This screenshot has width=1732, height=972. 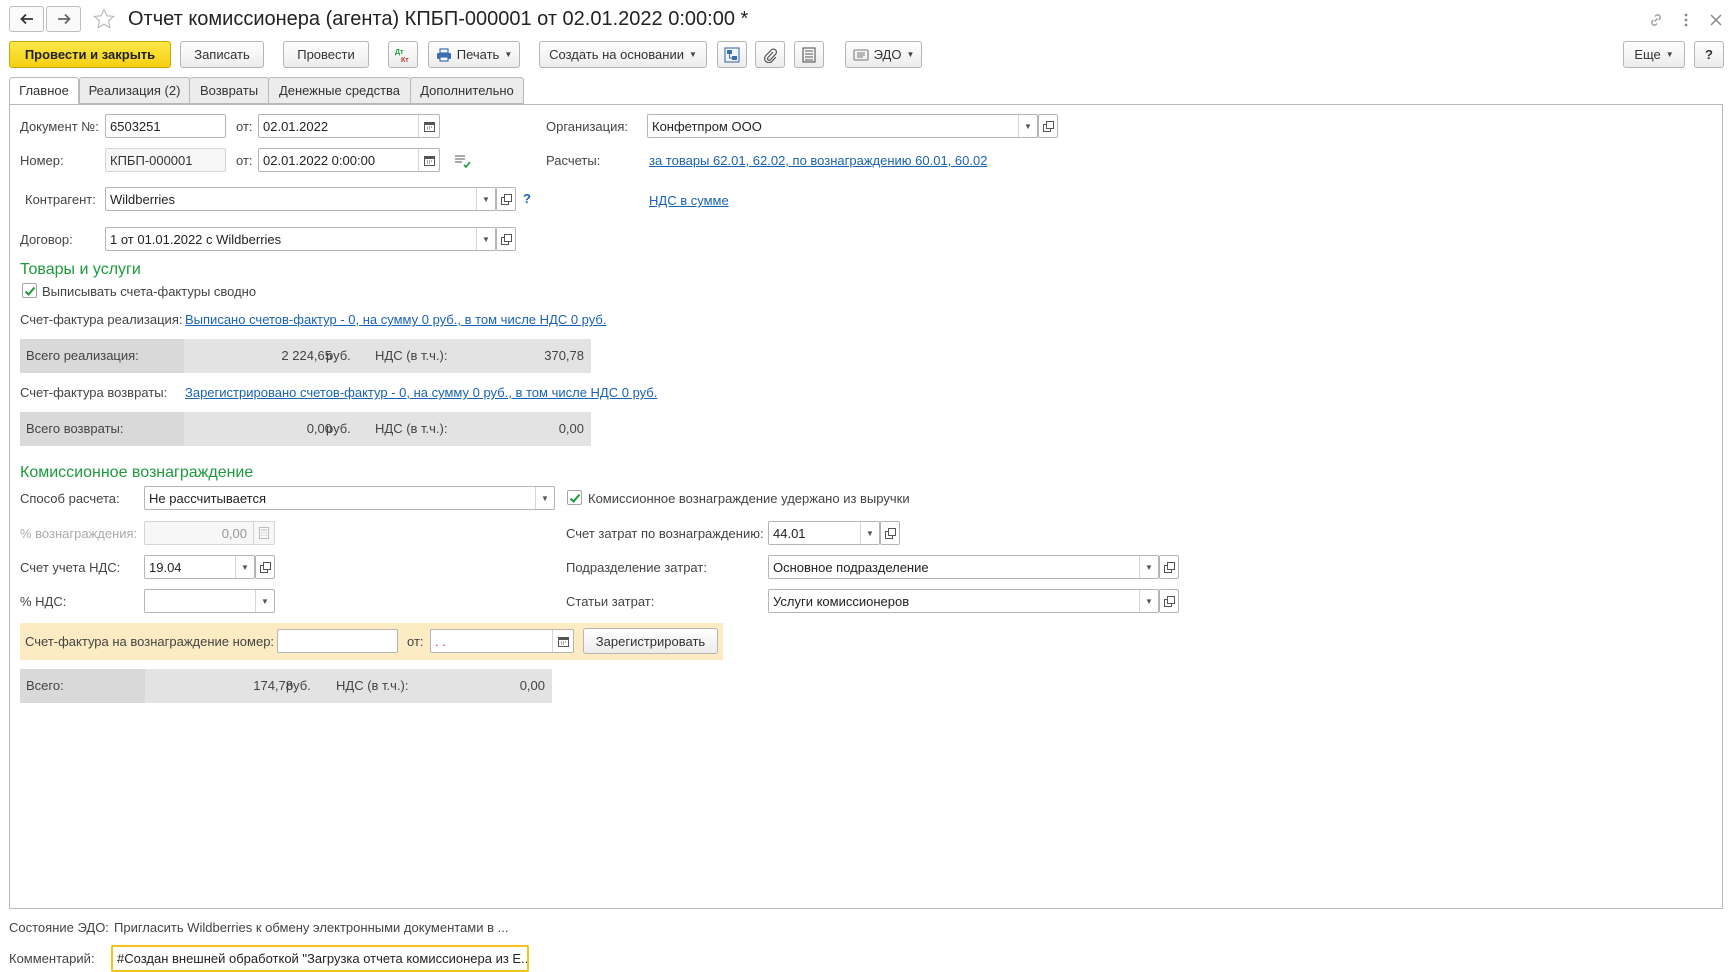 I want to click on tab-main: Главное, so click(x=44, y=90).